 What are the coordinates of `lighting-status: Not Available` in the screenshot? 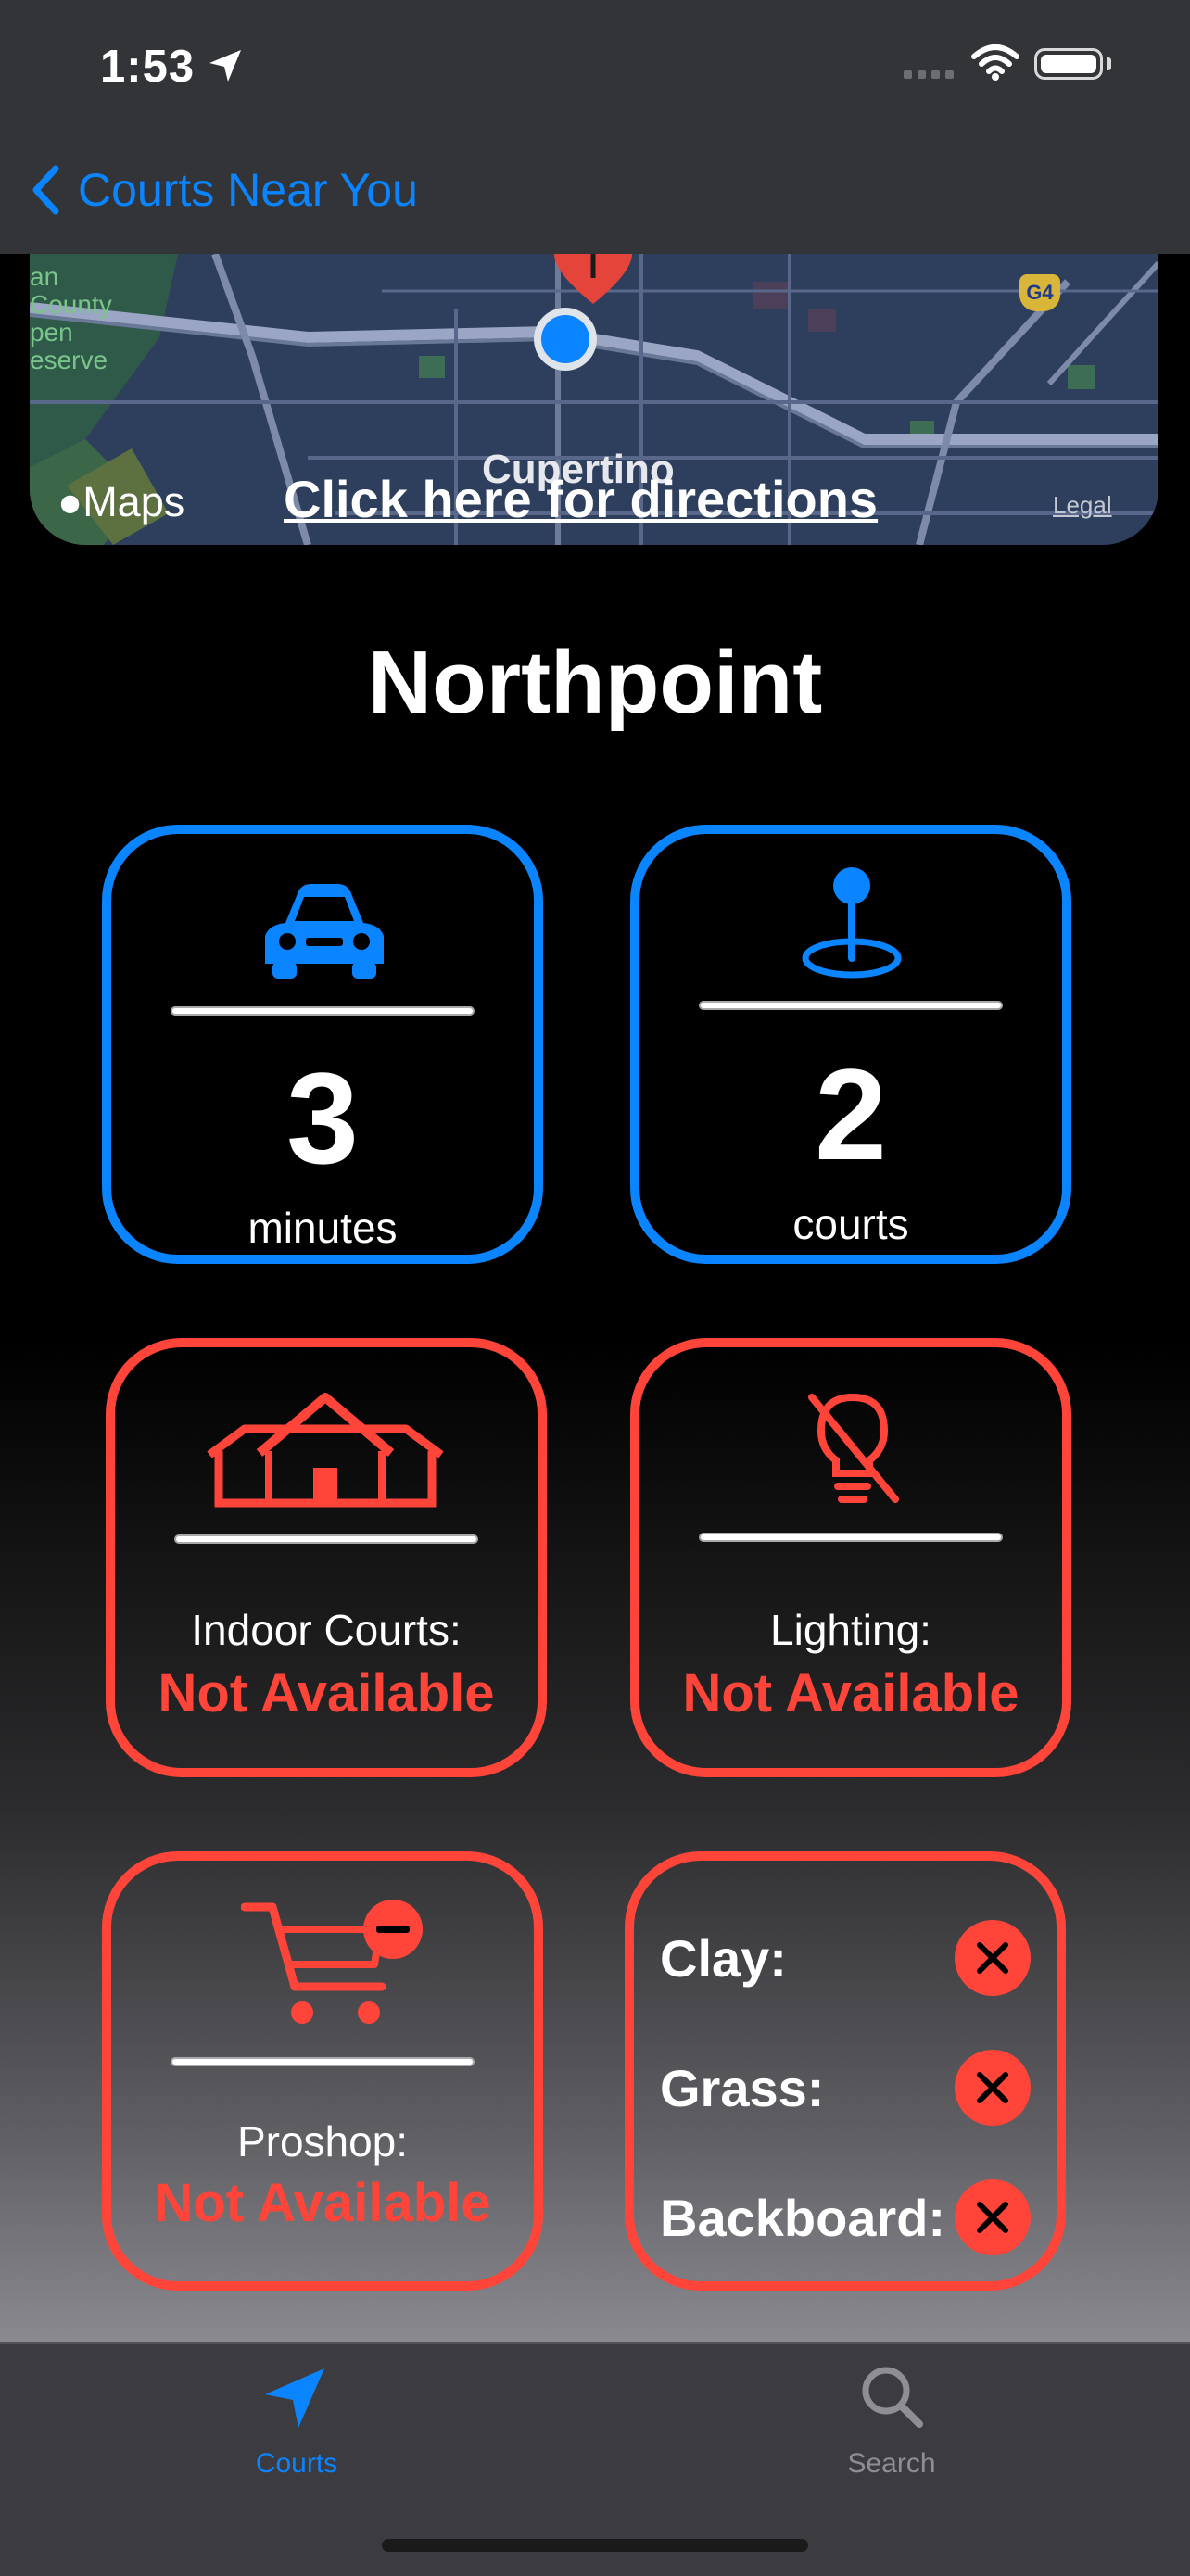 It's located at (850, 1693).